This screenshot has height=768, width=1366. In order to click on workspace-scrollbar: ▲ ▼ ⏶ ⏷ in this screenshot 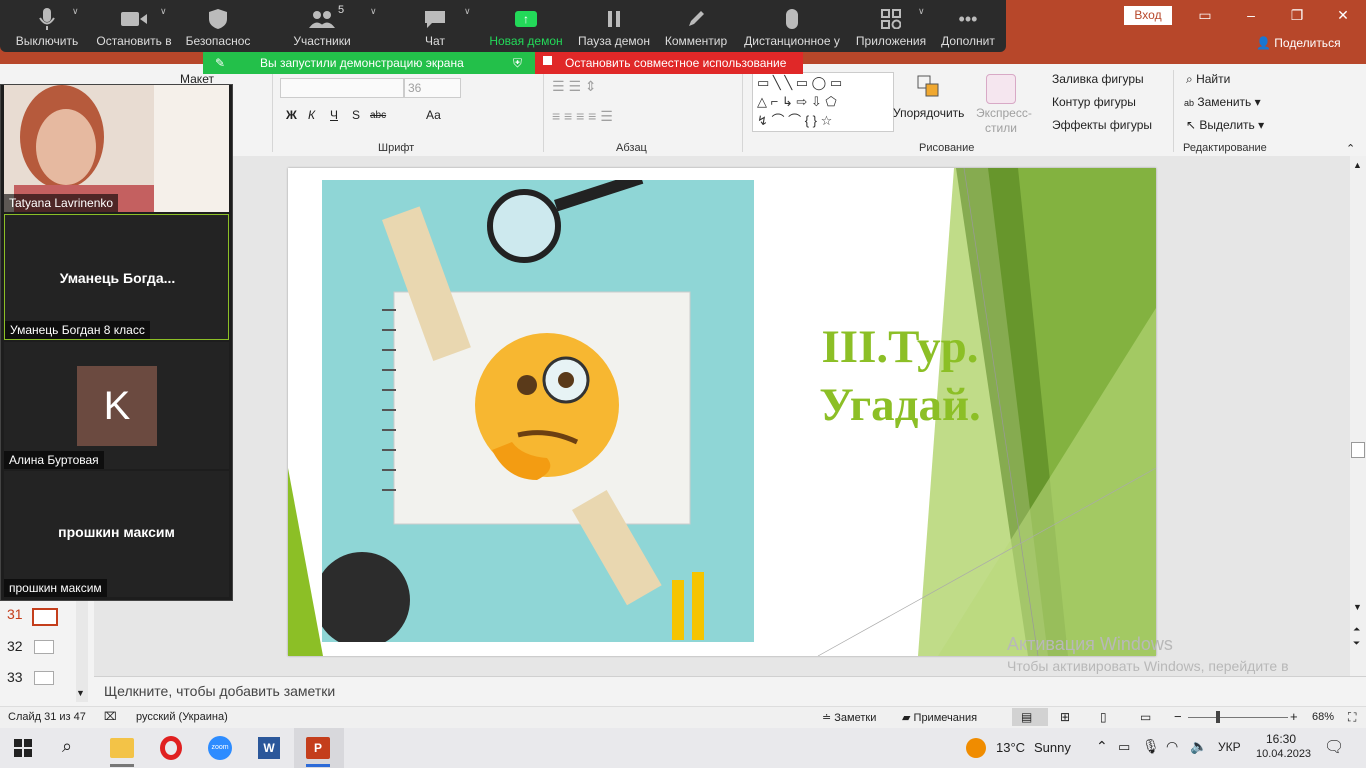, I will do `click(1358, 416)`.